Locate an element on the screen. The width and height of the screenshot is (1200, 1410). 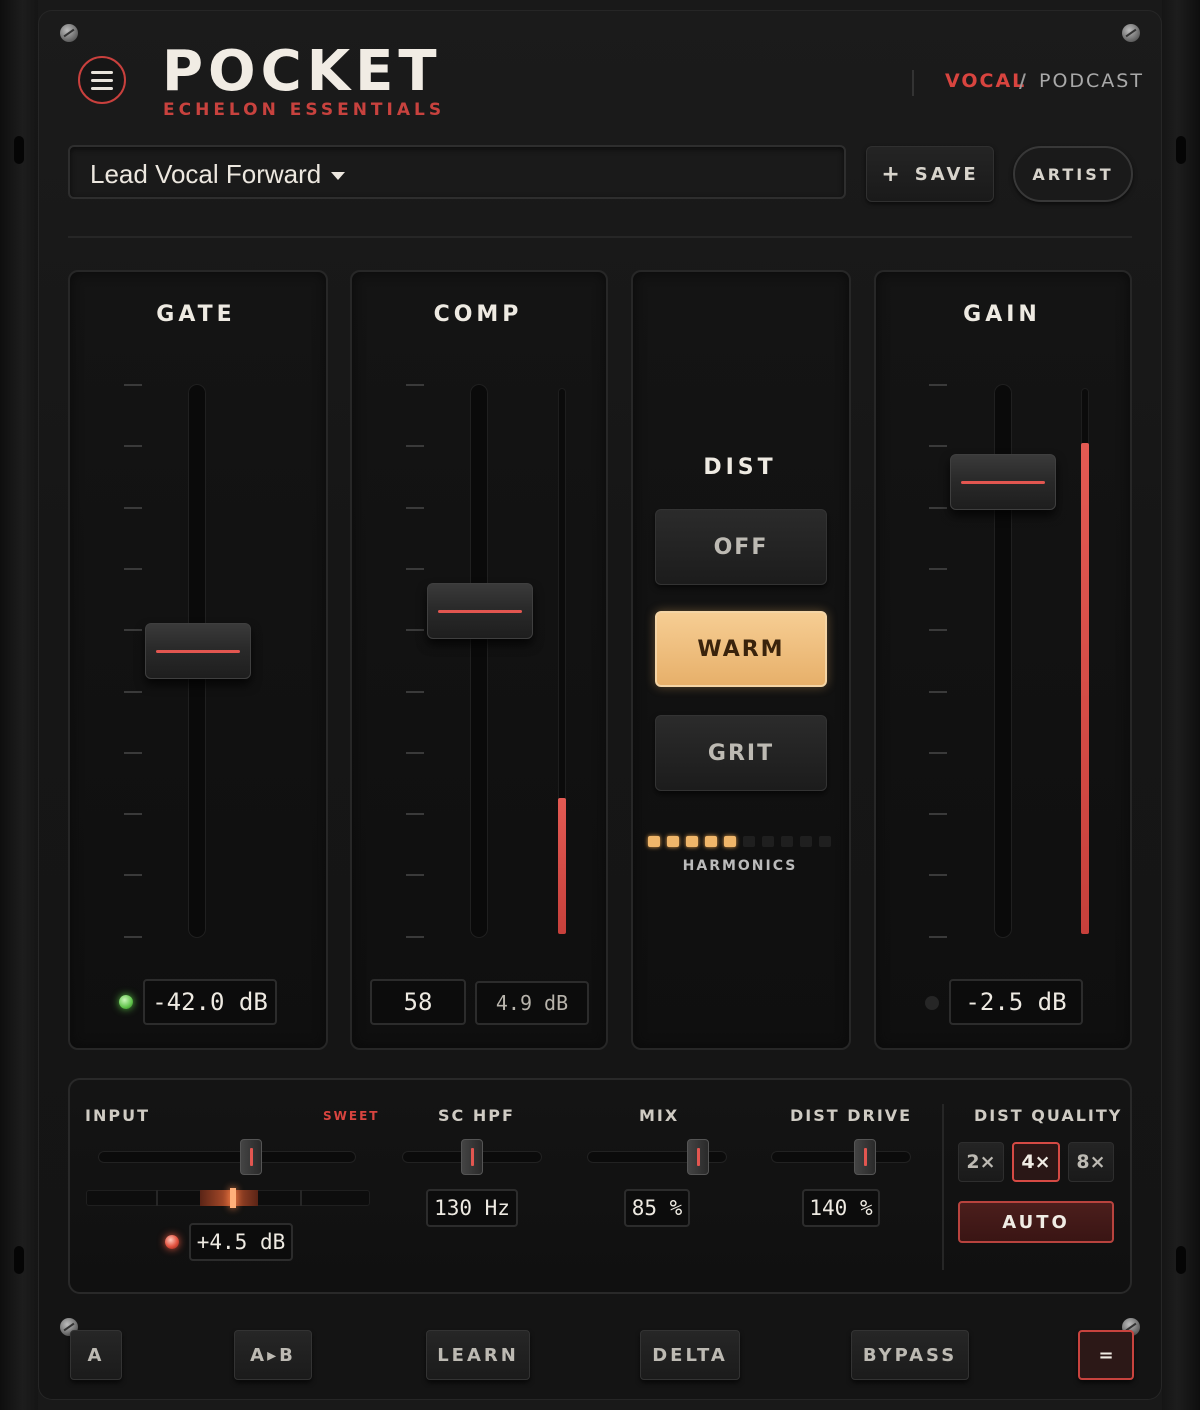
right-rack-ear is located at coordinates (1181, 705).